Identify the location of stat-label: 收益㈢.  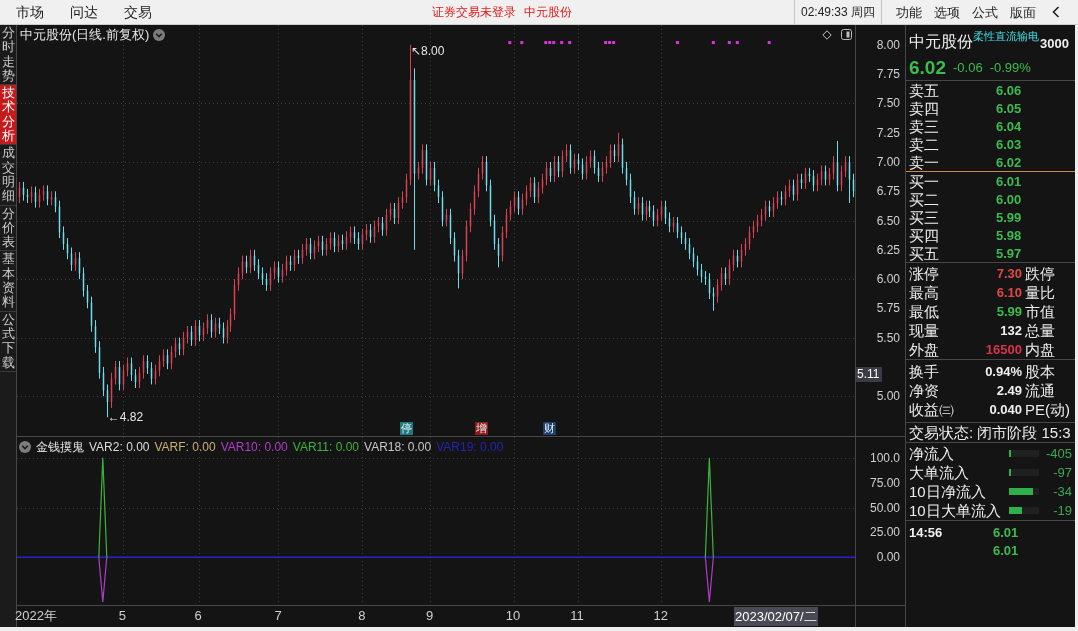
(931, 409).